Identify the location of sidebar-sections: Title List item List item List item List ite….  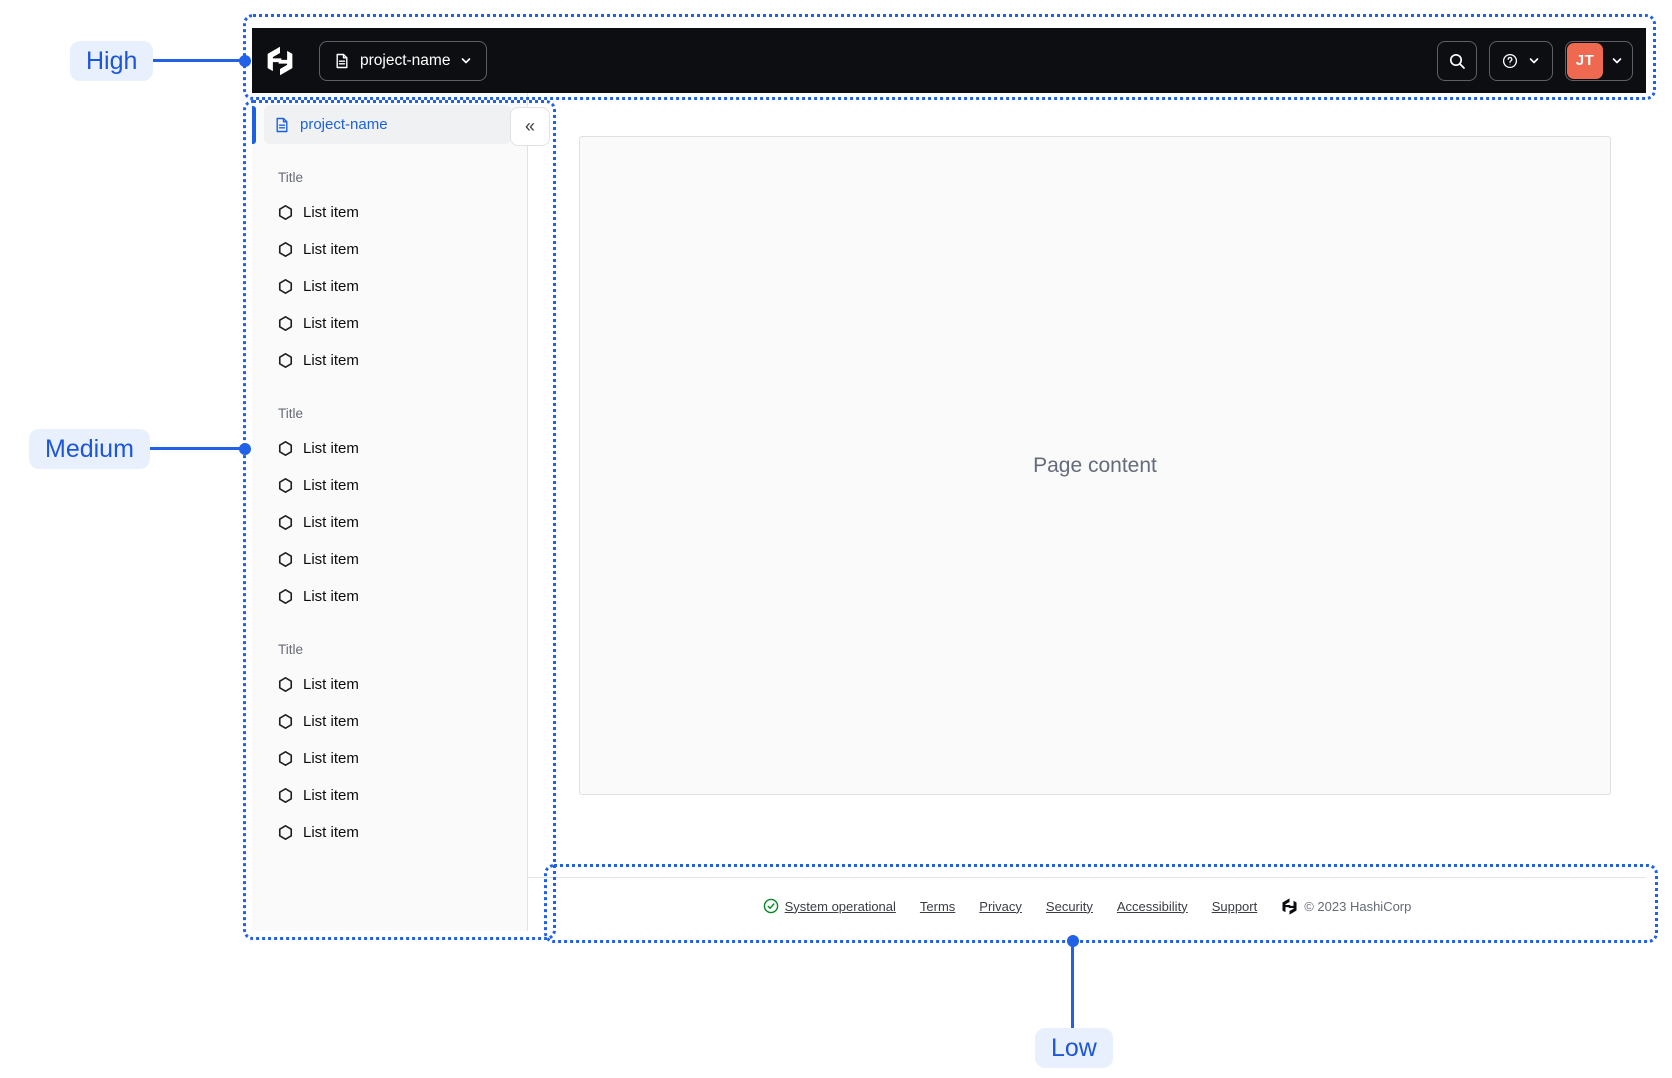
(389, 509).